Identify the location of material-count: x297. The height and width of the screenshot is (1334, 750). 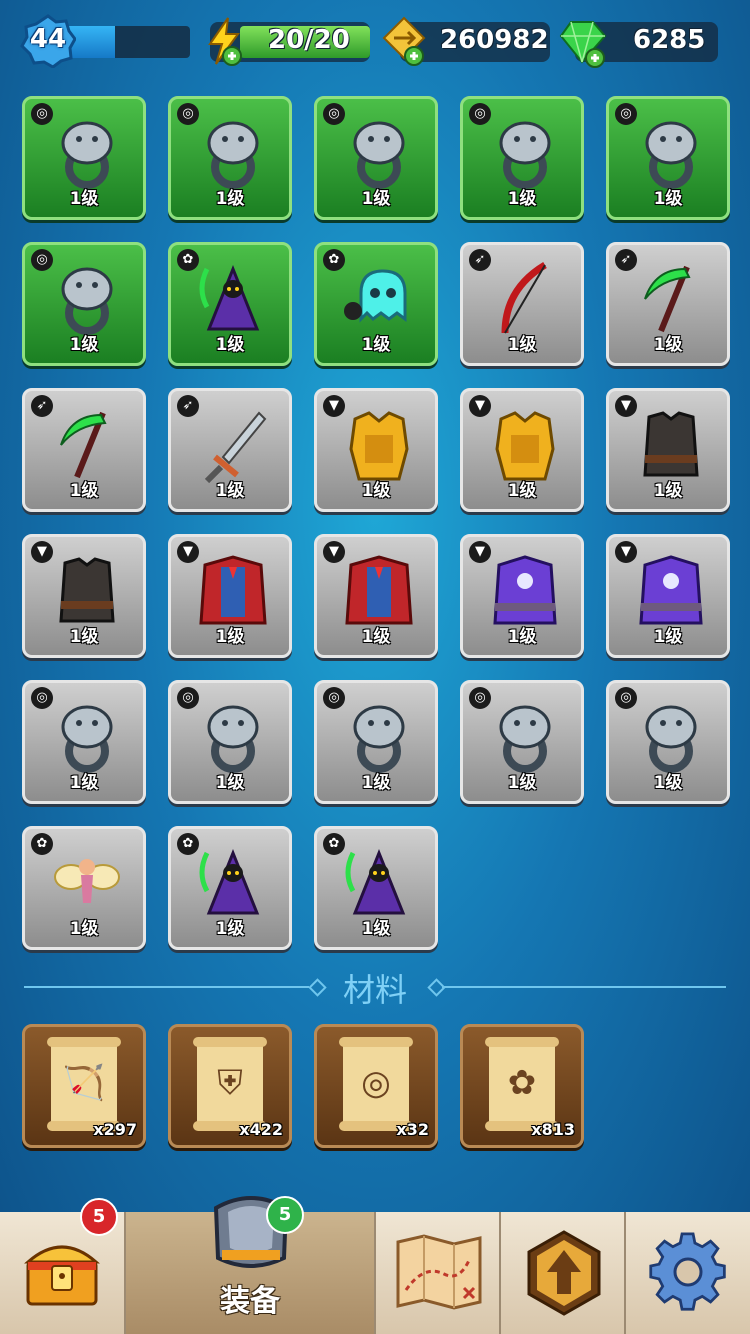
(115, 1129).